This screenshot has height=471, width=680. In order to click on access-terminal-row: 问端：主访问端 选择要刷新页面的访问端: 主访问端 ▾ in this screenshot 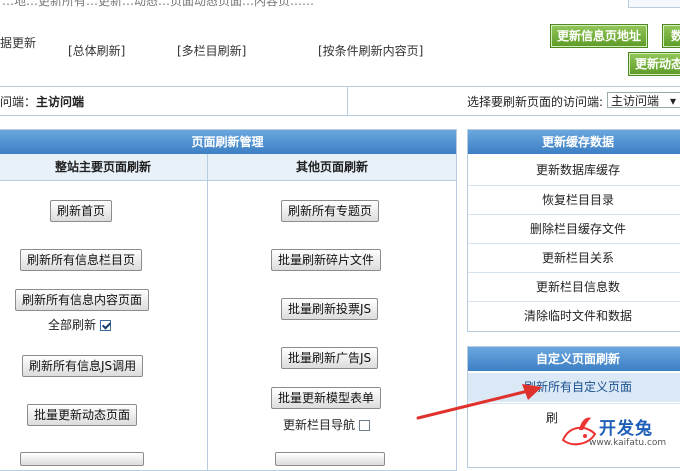, I will do `click(340, 101)`.